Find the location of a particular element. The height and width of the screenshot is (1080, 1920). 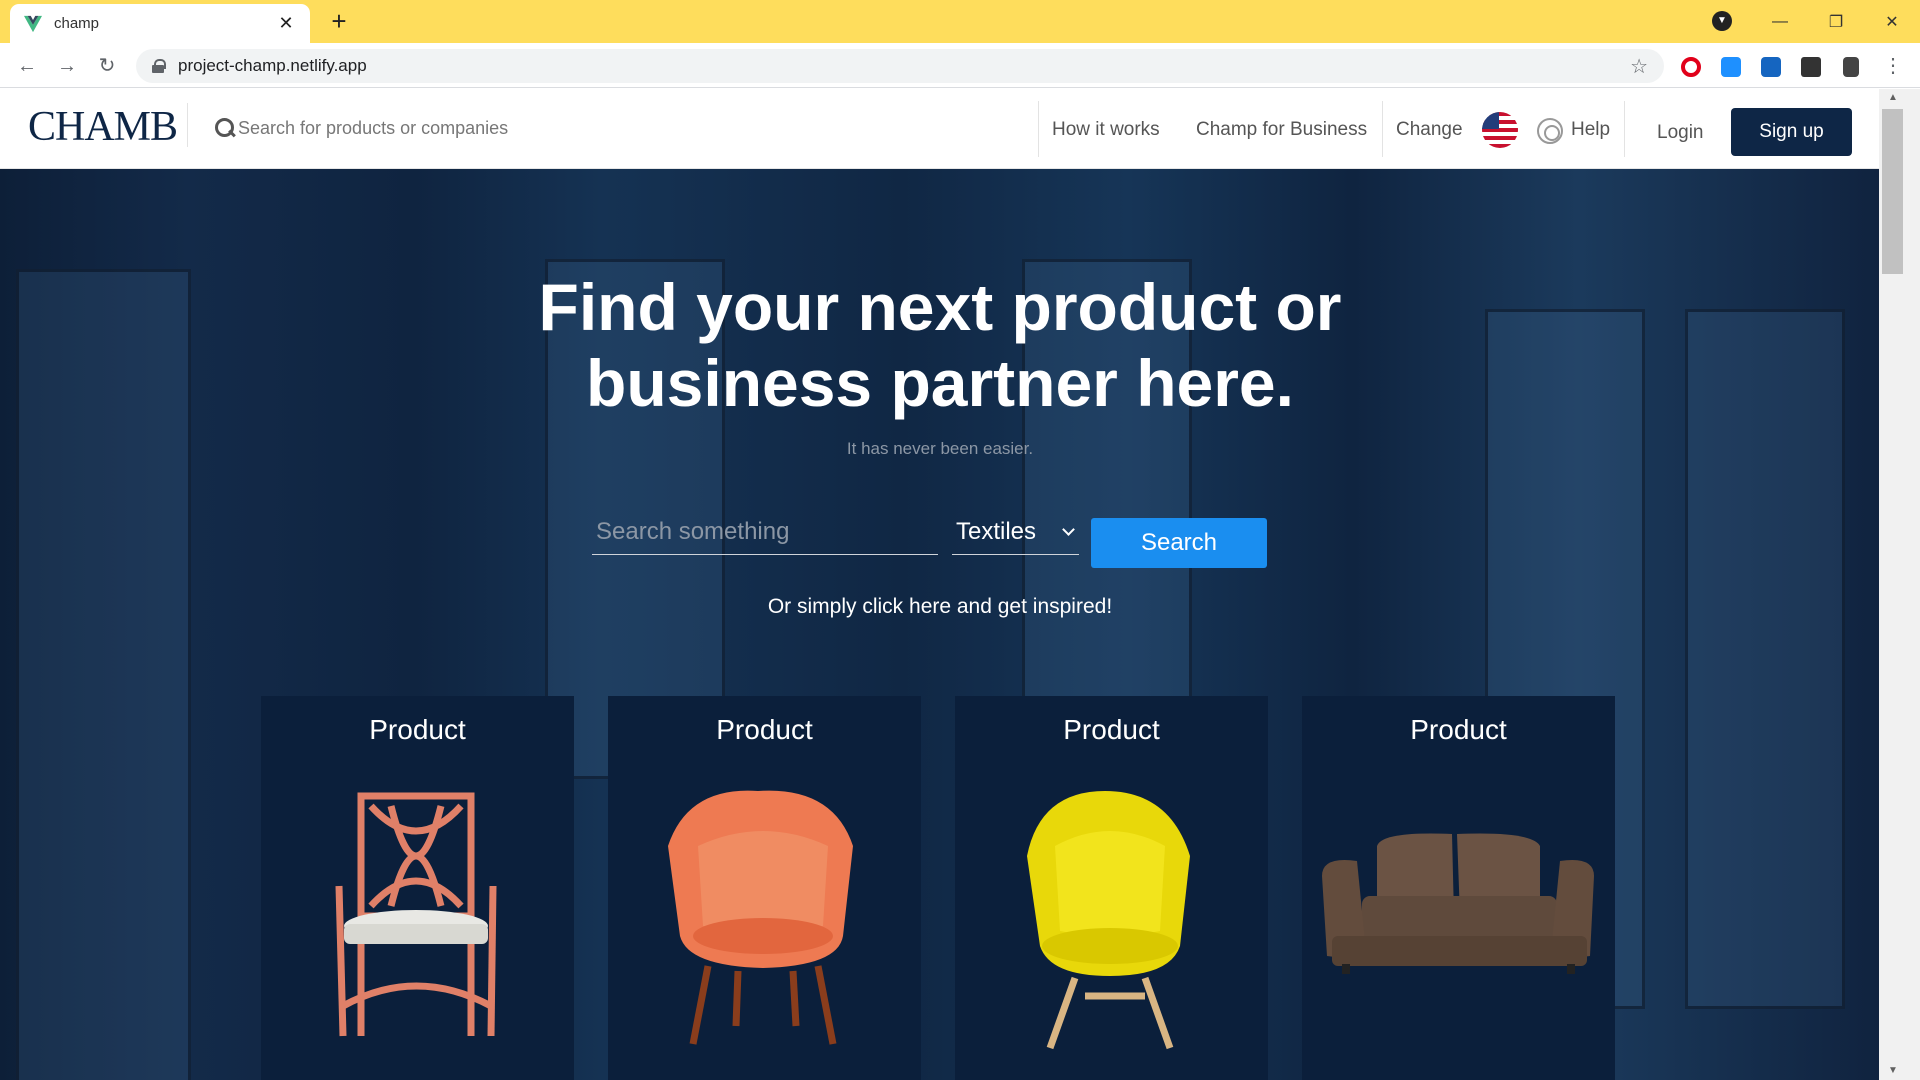

url-text: project-champ.netlify.app is located at coordinates (904, 66).